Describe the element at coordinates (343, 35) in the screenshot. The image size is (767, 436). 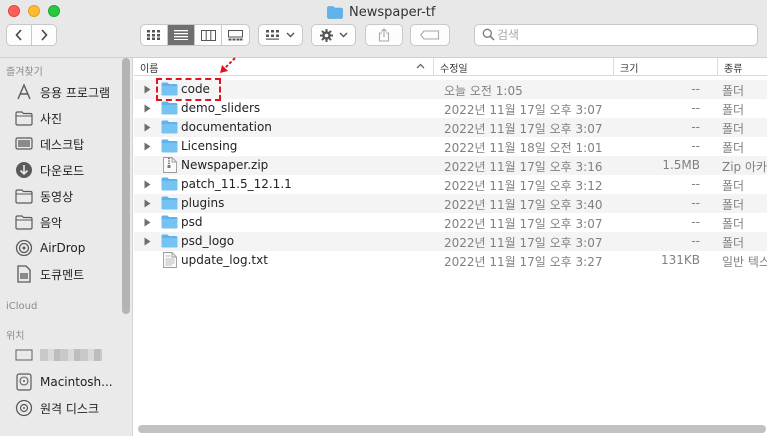
I see `chevron-down-icon` at that location.